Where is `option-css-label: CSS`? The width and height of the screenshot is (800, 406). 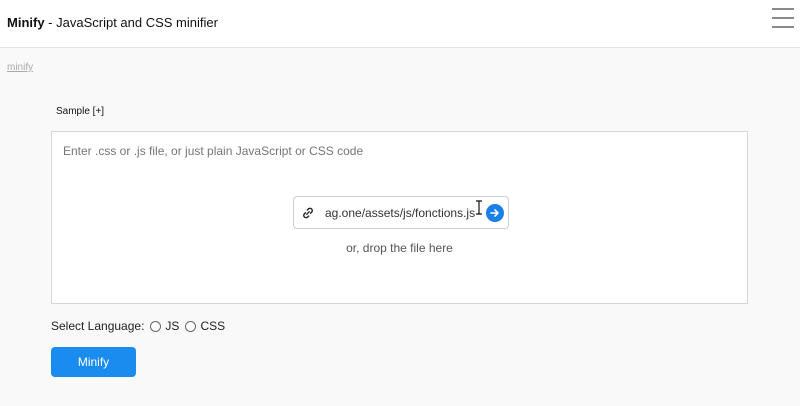 option-css-label: CSS is located at coordinates (212, 326).